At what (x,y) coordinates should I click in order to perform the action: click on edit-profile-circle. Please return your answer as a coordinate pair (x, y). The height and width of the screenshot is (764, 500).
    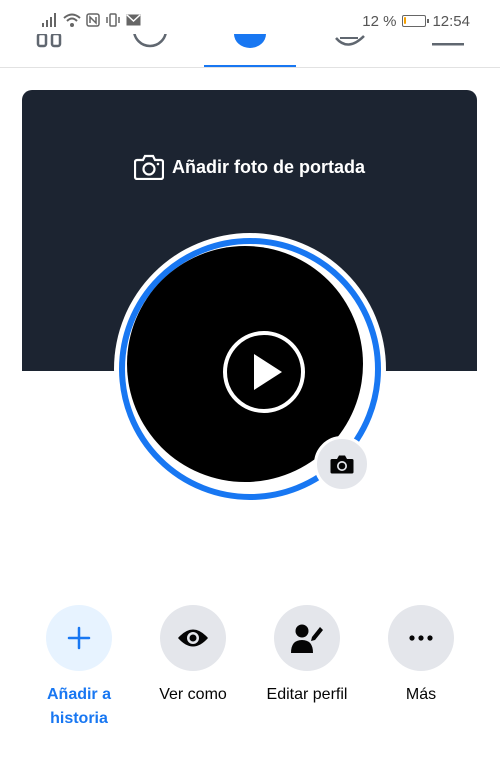
    Looking at the image, I should click on (307, 638).